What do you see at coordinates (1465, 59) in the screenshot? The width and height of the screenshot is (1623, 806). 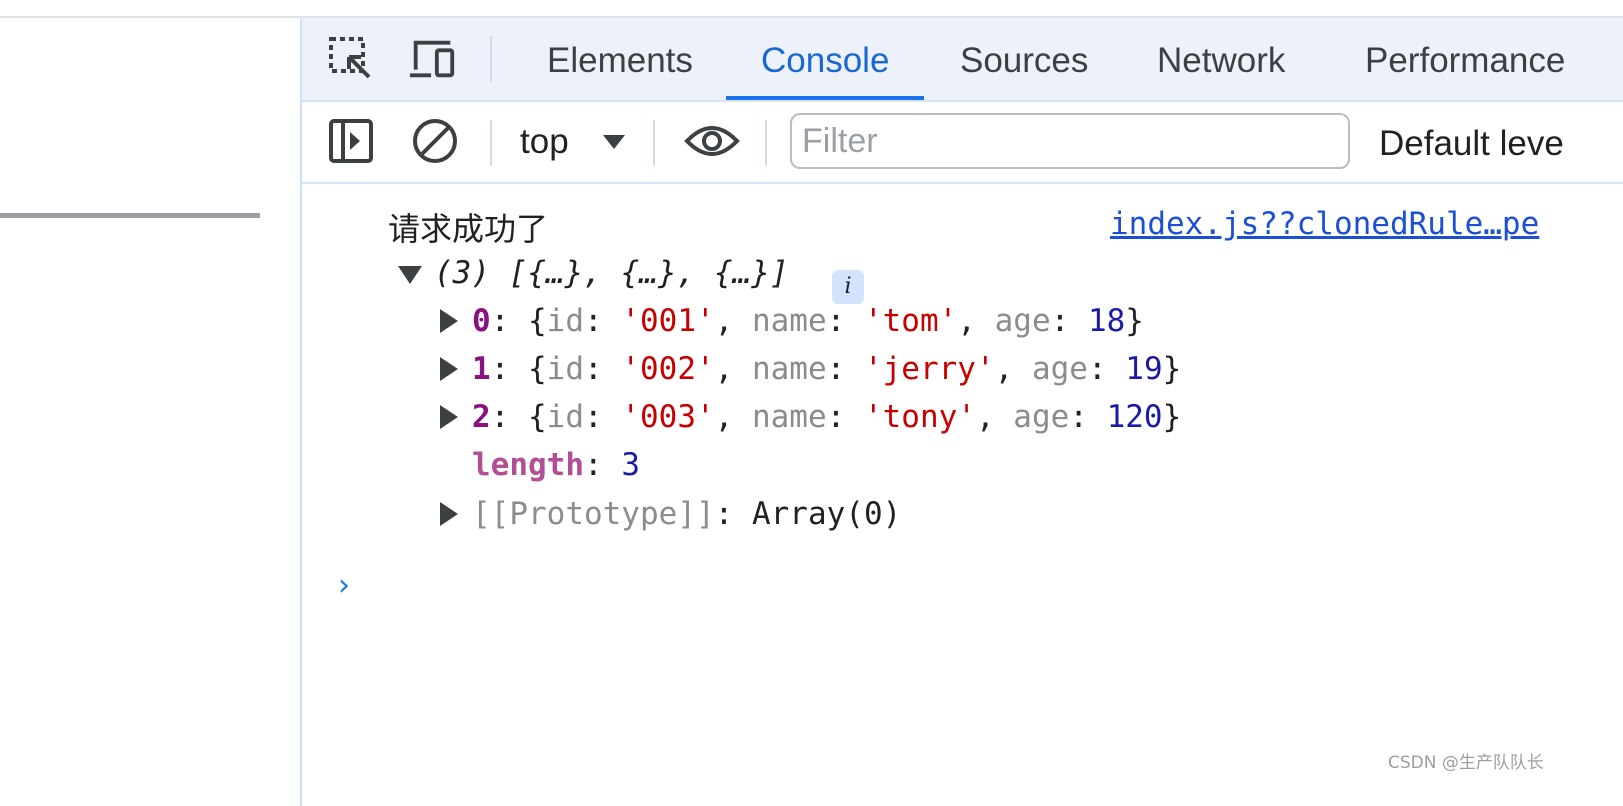 I see `tab-performance: Performance` at bounding box center [1465, 59].